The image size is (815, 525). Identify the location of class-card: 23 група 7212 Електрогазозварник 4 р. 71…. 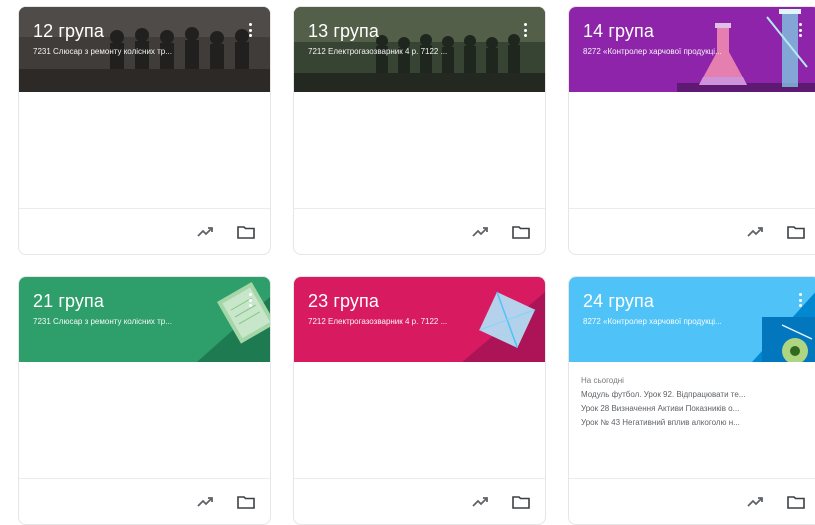
(419, 400).